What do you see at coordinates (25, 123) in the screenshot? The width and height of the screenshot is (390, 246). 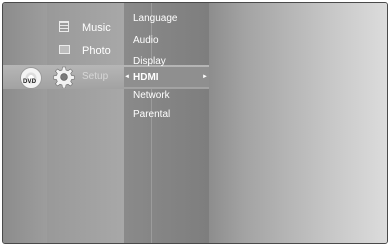 I see `media-column` at bounding box center [25, 123].